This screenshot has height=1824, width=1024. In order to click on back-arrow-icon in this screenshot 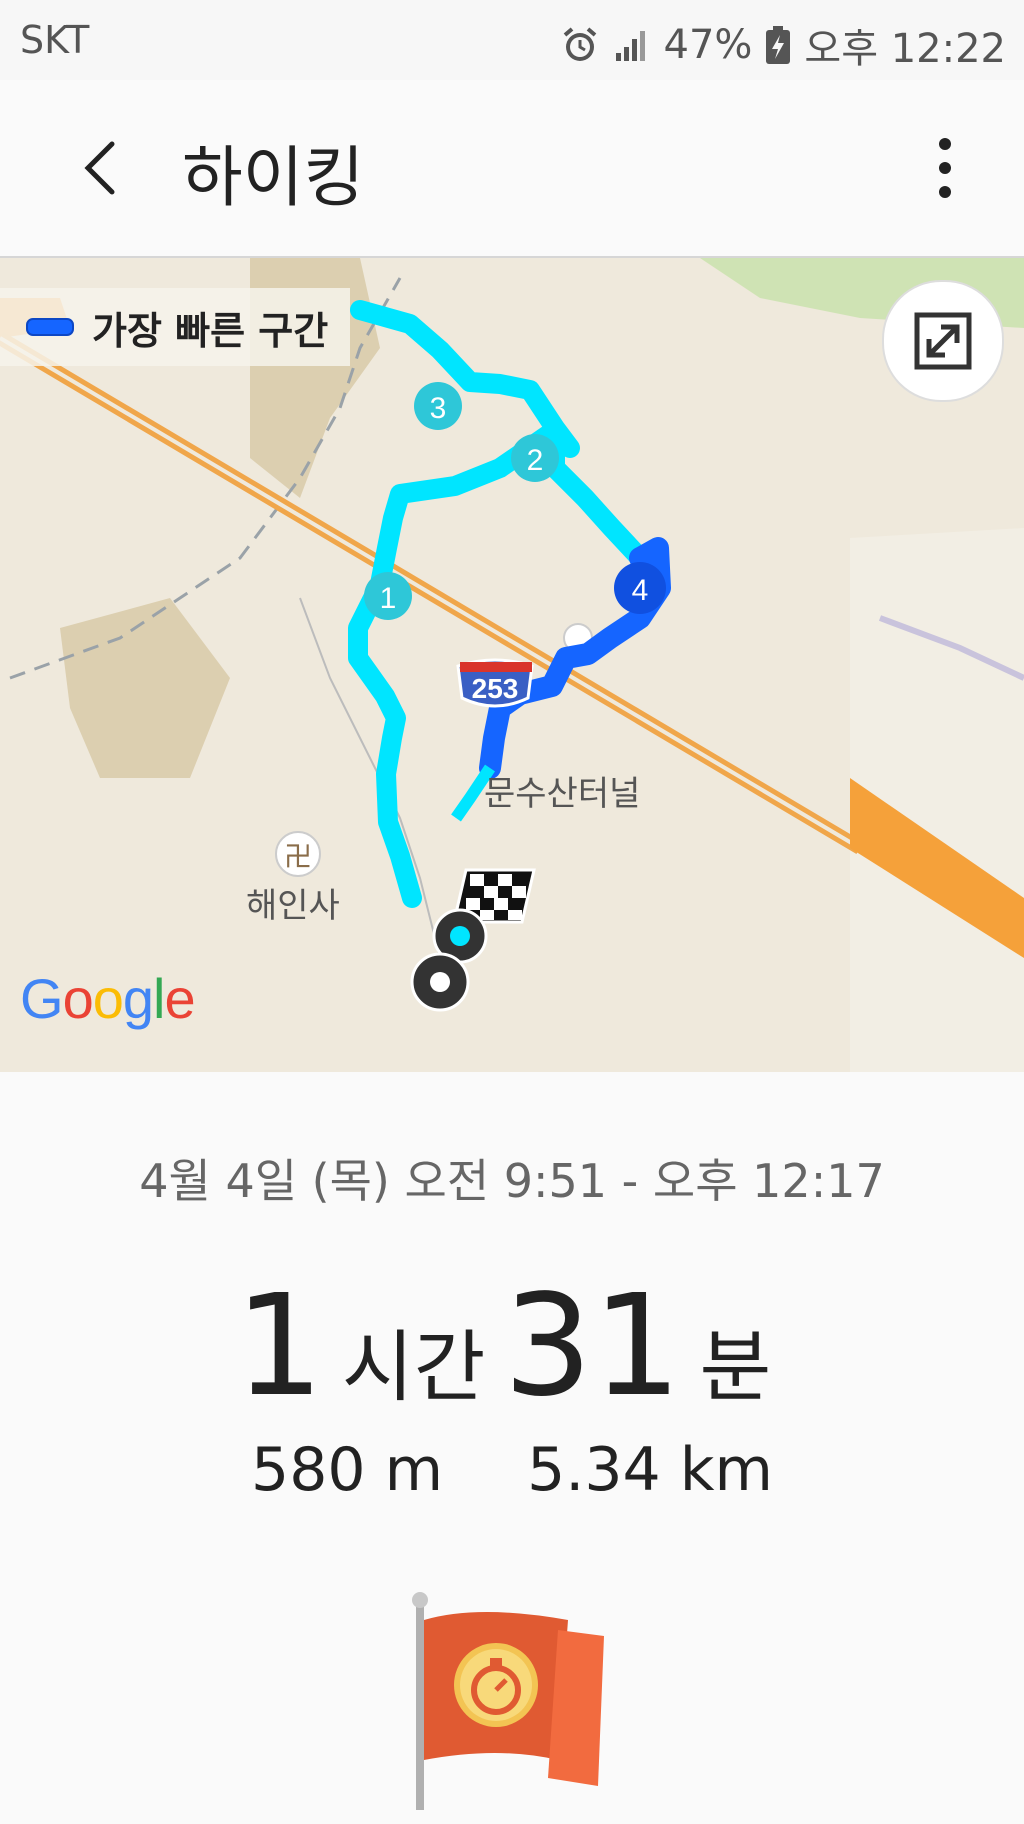, I will do `click(99, 168)`.